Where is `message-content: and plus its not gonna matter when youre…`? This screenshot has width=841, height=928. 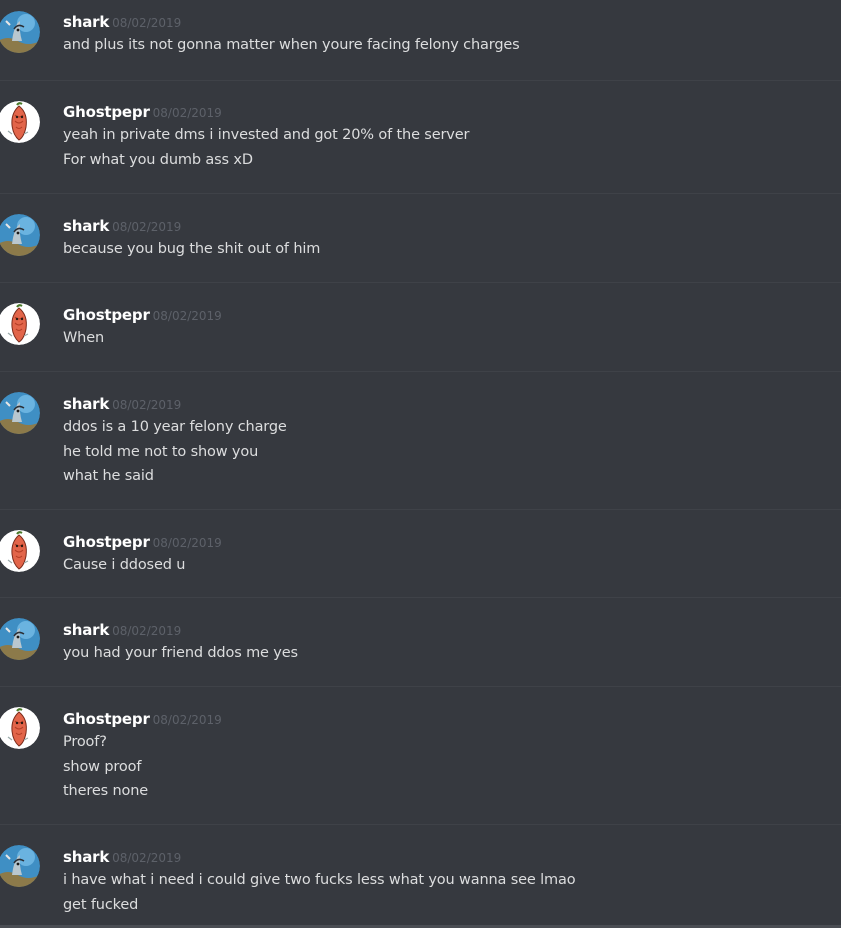 message-content: and plus its not gonna matter when youre… is located at coordinates (447, 45).